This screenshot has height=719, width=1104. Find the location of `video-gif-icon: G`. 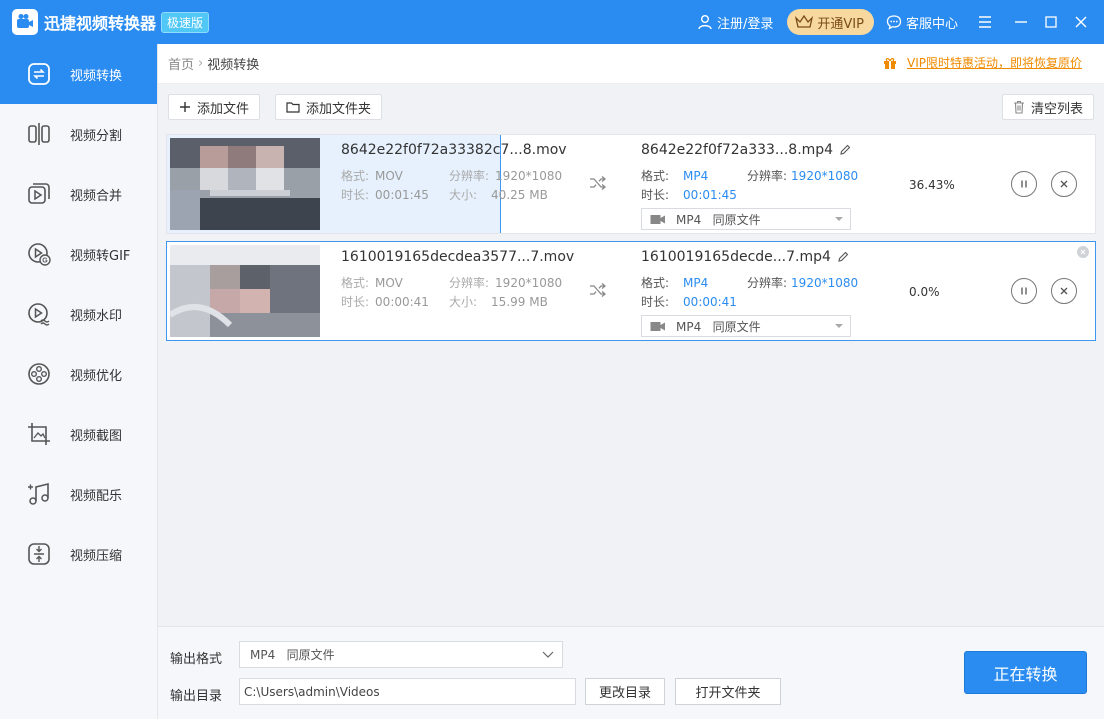

video-gif-icon: G is located at coordinates (39, 254).